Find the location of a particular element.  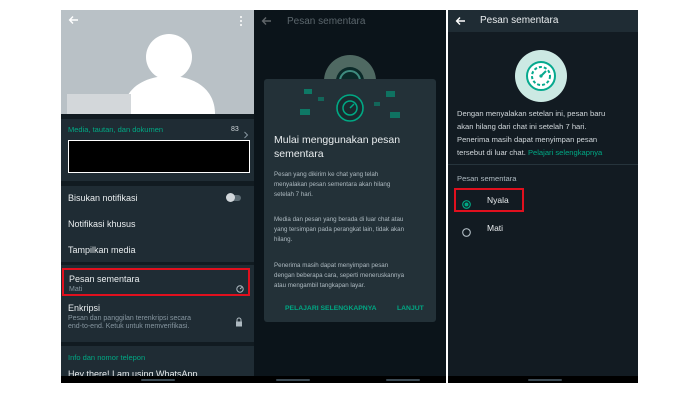

dialog-title-line-1: Mulai menggunakan pesan is located at coordinates (337, 140).